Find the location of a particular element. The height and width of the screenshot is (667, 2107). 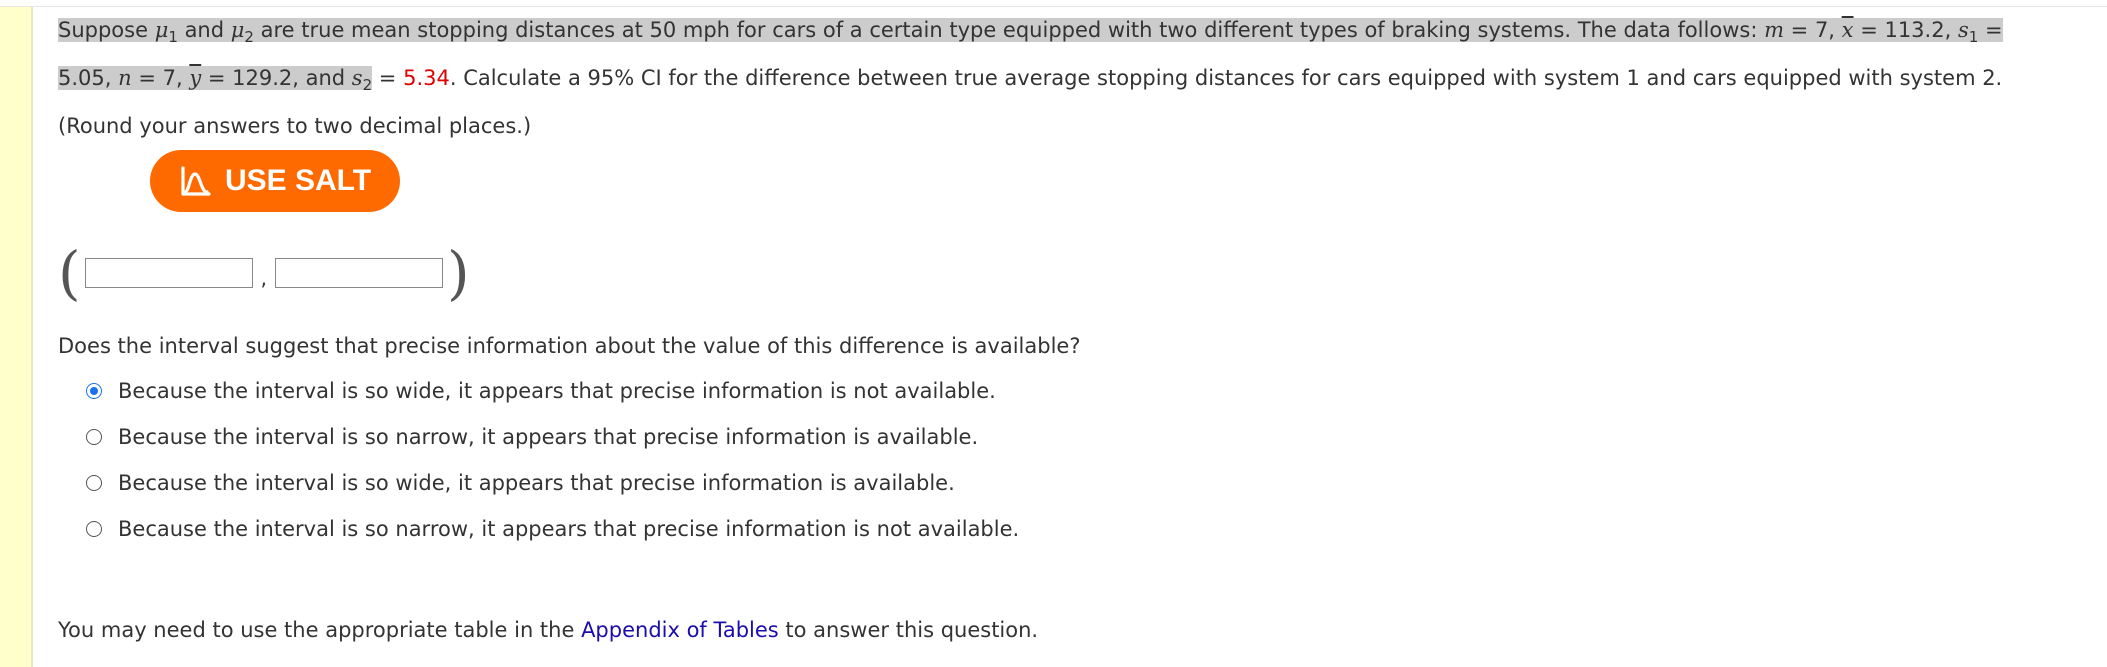

use-salt-button: USE SALT is located at coordinates (275, 181).